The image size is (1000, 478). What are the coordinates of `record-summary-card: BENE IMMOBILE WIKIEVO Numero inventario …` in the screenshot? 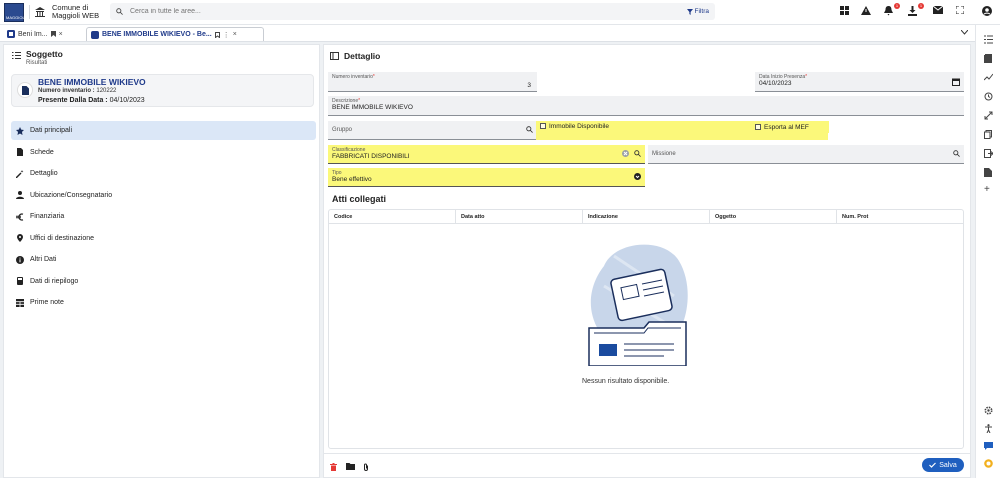 It's located at (162, 90).